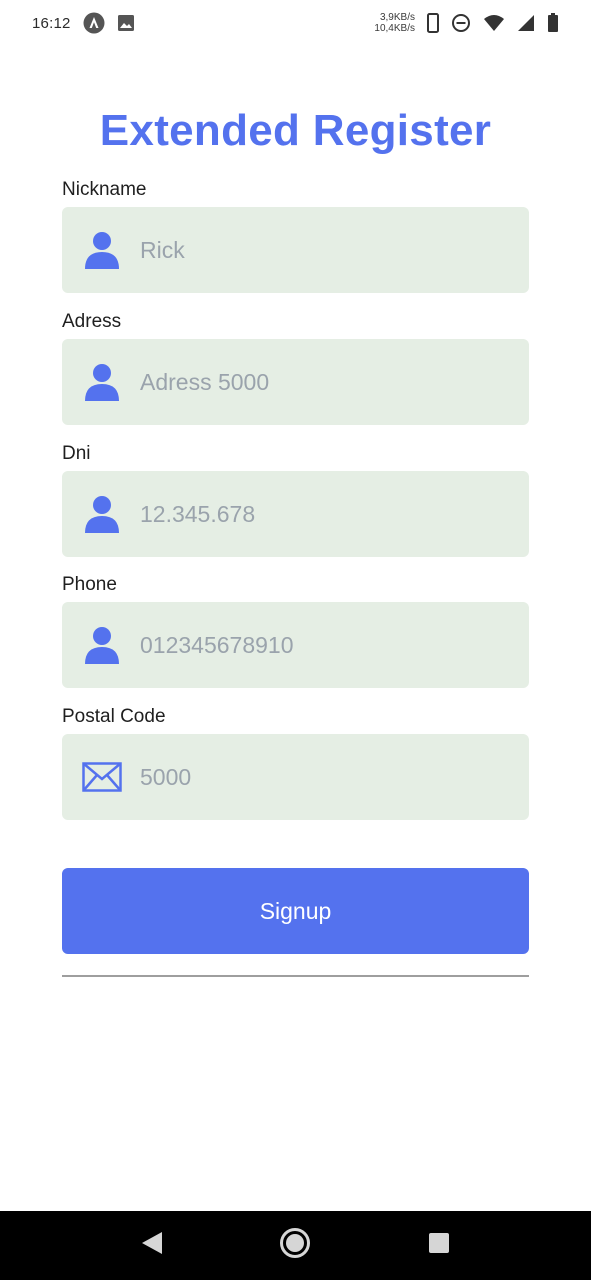 This screenshot has width=591, height=1280. I want to click on nickname-input, so click(325, 250).